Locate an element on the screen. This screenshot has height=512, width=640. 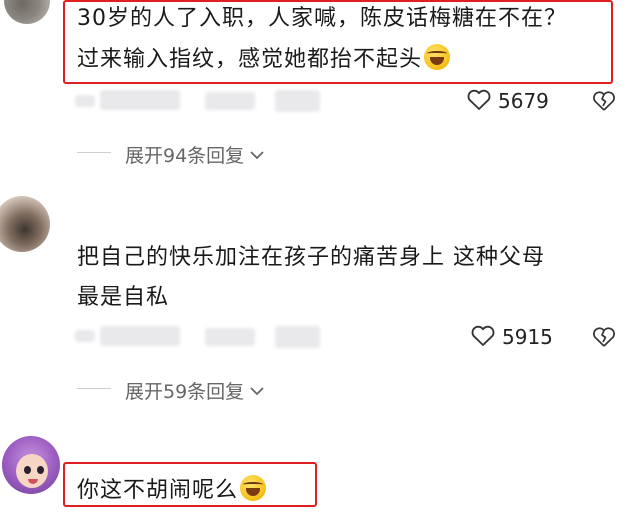
comment-text-line: 把自己的快乐加注在孩子的痛苦身上 这种父母 is located at coordinates (311, 257).